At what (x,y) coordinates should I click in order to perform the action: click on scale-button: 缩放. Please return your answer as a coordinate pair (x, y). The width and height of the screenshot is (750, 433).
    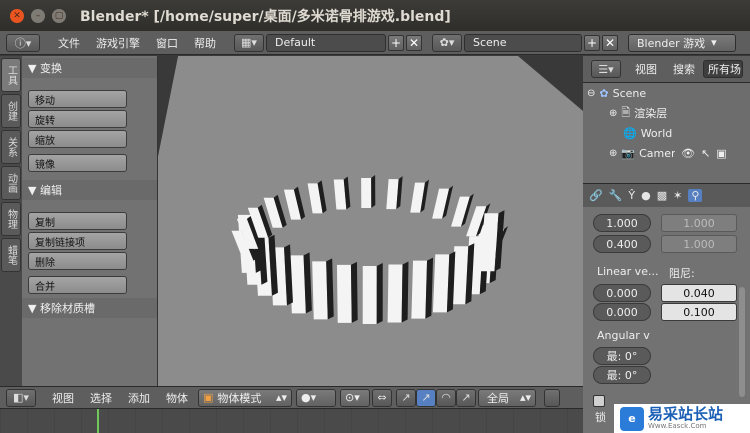
    Looking at the image, I should click on (77, 139).